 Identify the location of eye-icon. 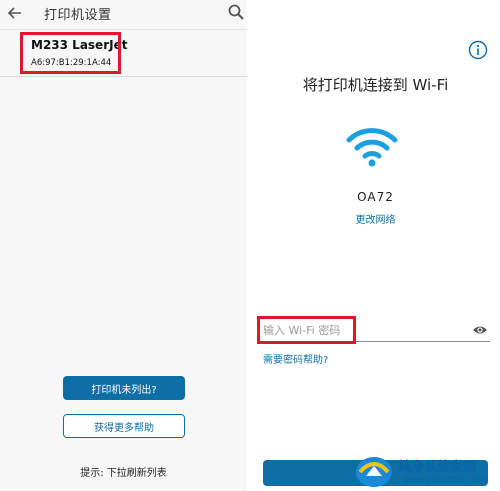
(480, 330).